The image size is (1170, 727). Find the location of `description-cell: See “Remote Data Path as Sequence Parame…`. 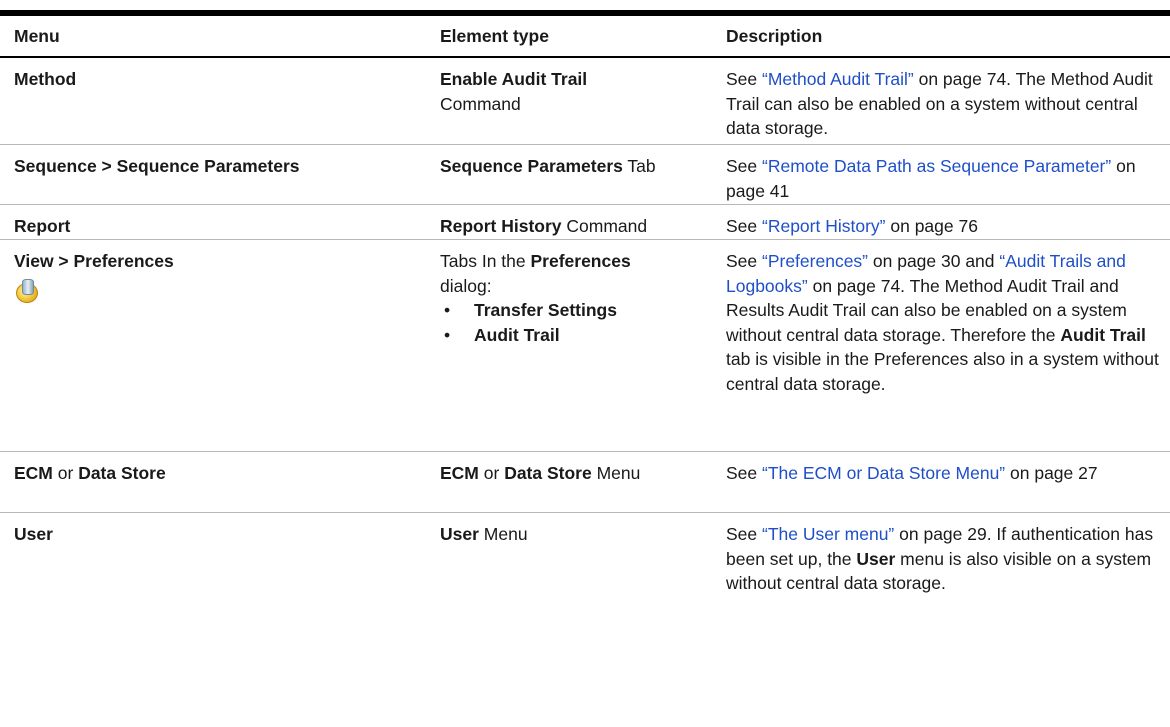

description-cell: See “Remote Data Path as Sequence Parame… is located at coordinates (942, 179).